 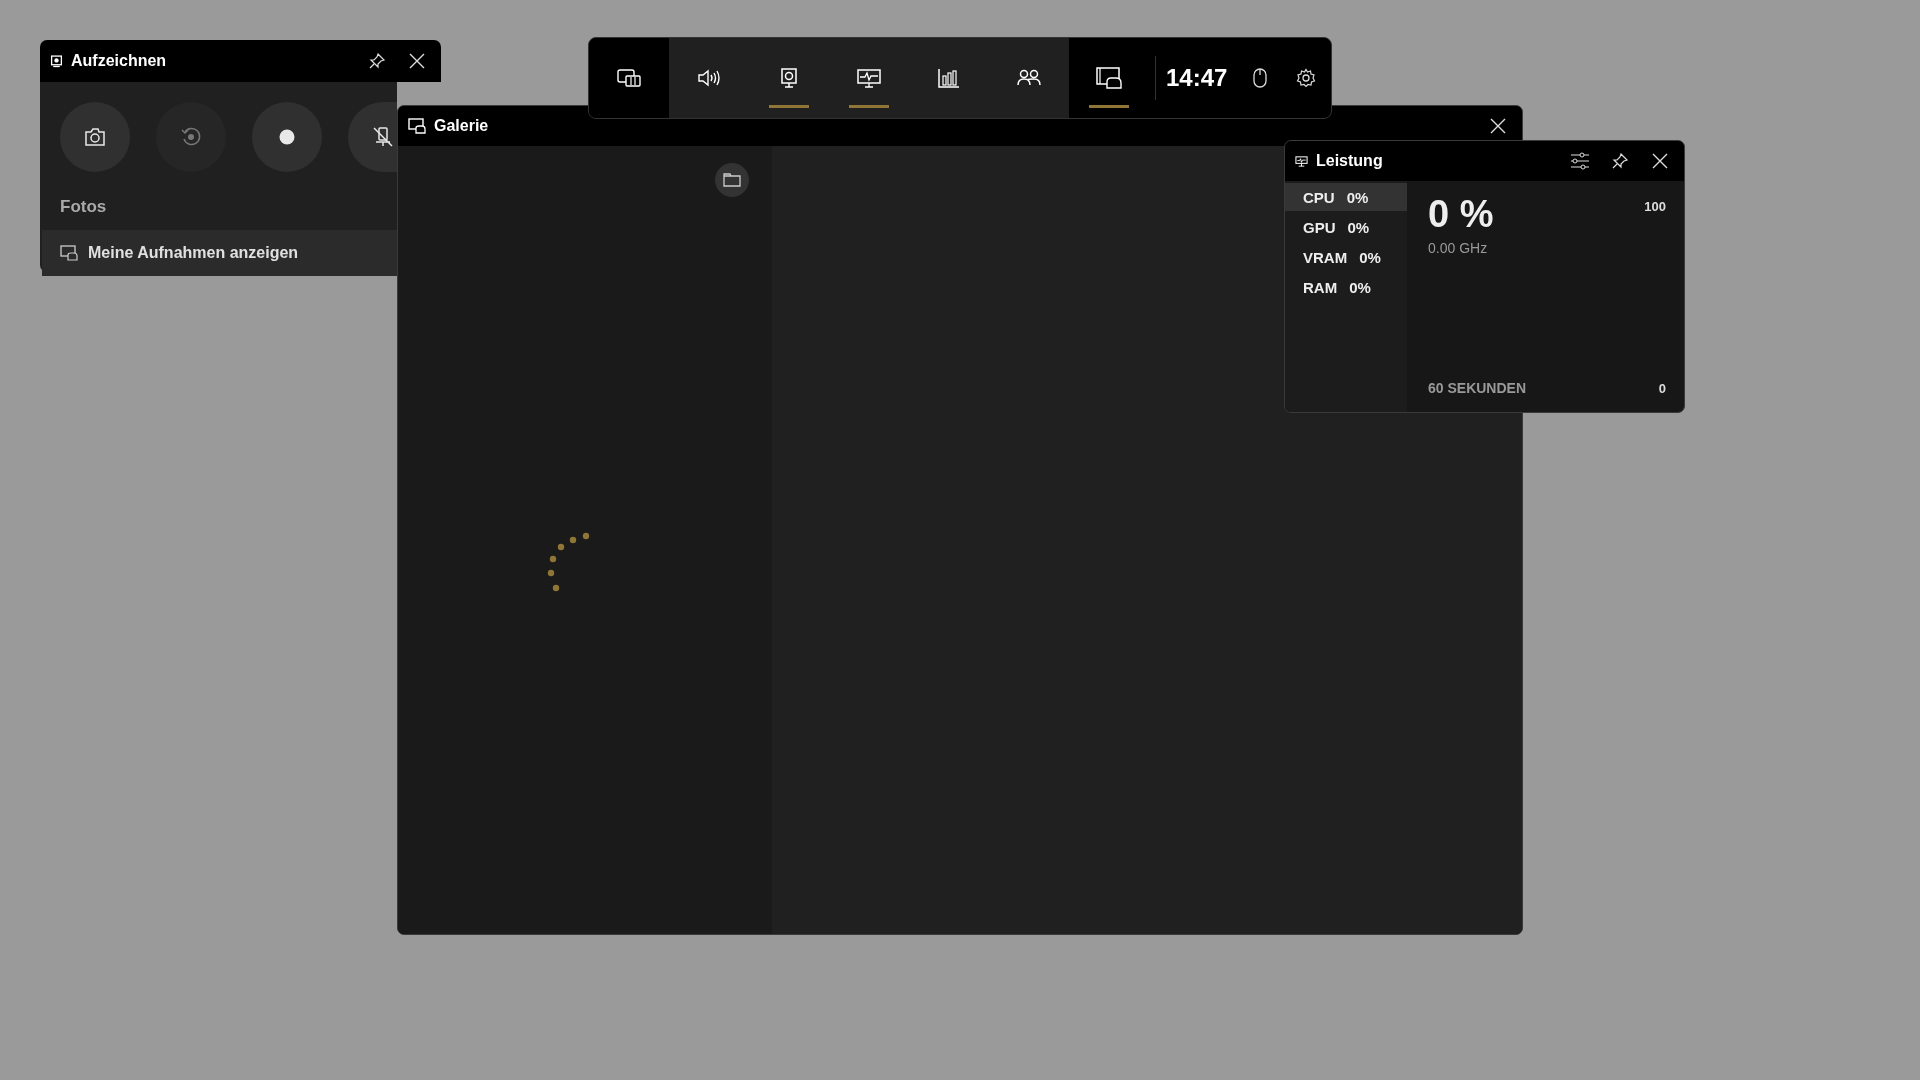 What do you see at coordinates (1346, 287) in the screenshot?
I see `metric-item: RAM 0%` at bounding box center [1346, 287].